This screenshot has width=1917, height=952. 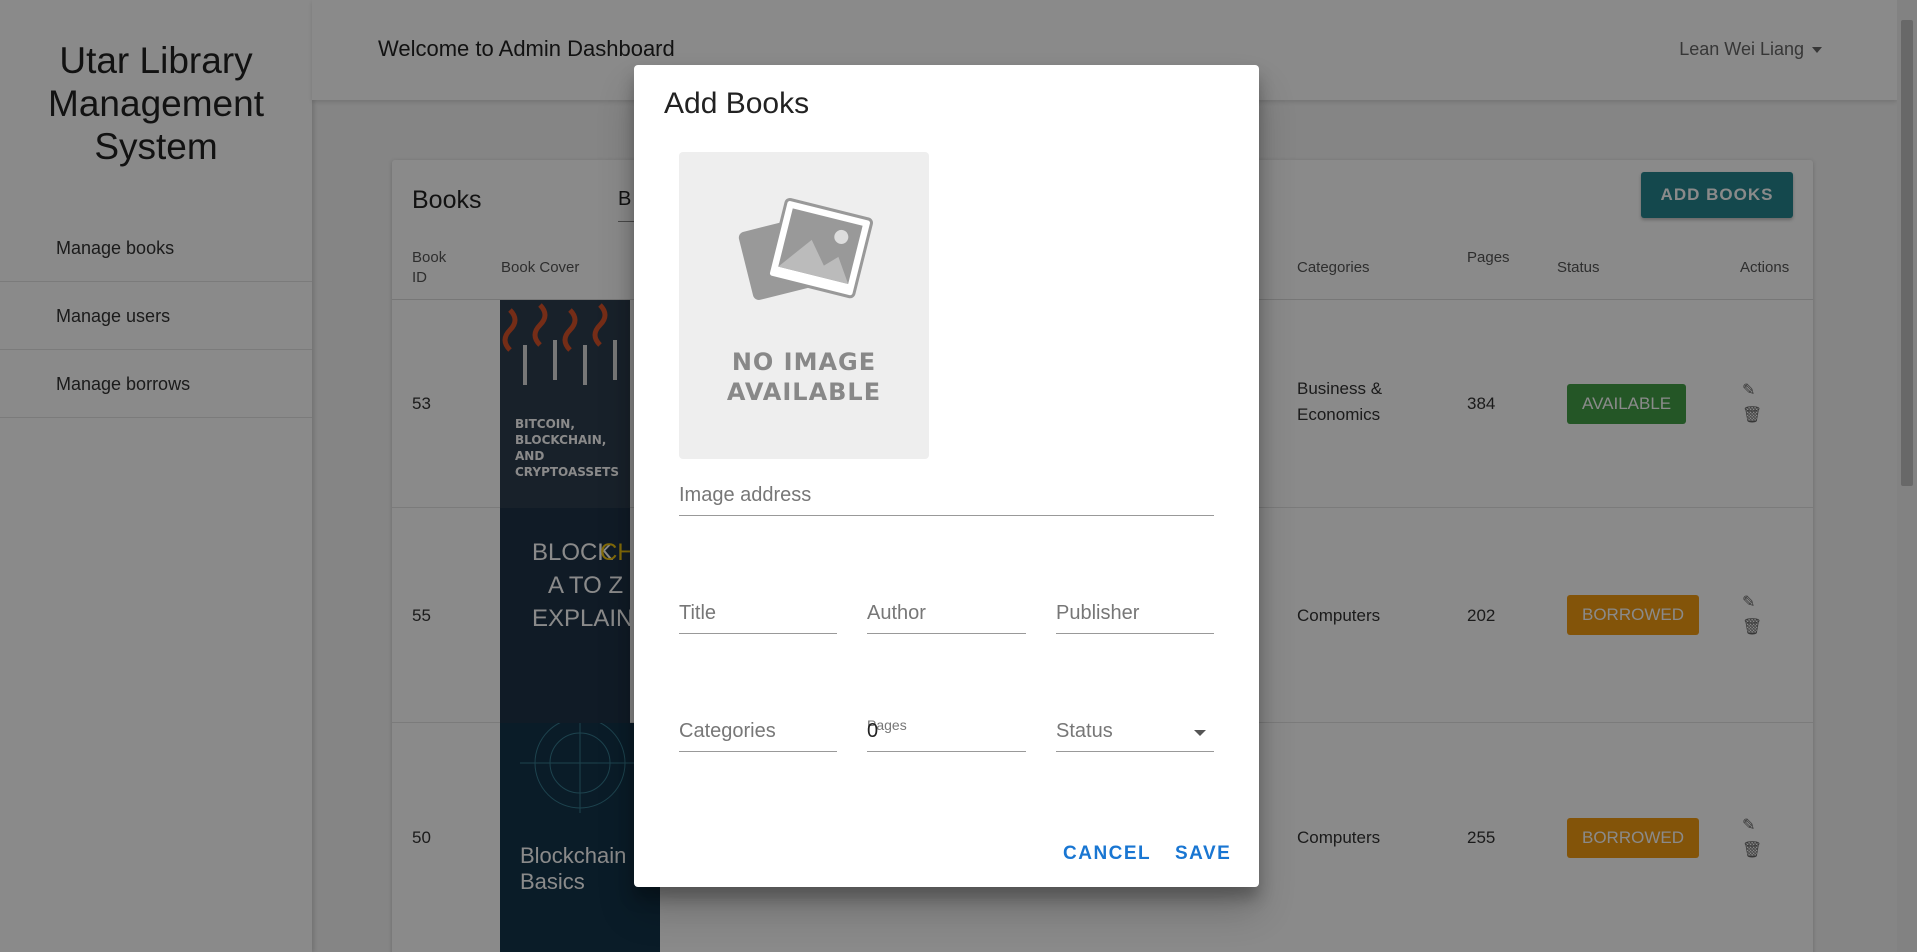 What do you see at coordinates (727, 731) in the screenshot?
I see `categories-label: Categories` at bounding box center [727, 731].